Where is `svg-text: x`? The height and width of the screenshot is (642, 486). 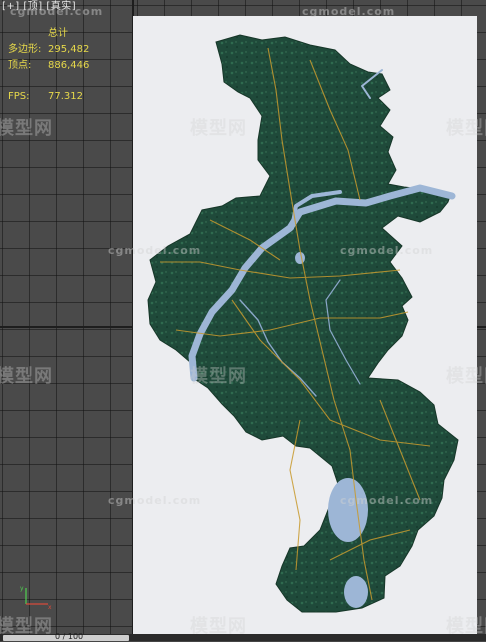 svg-text: x is located at coordinates (50, 607).